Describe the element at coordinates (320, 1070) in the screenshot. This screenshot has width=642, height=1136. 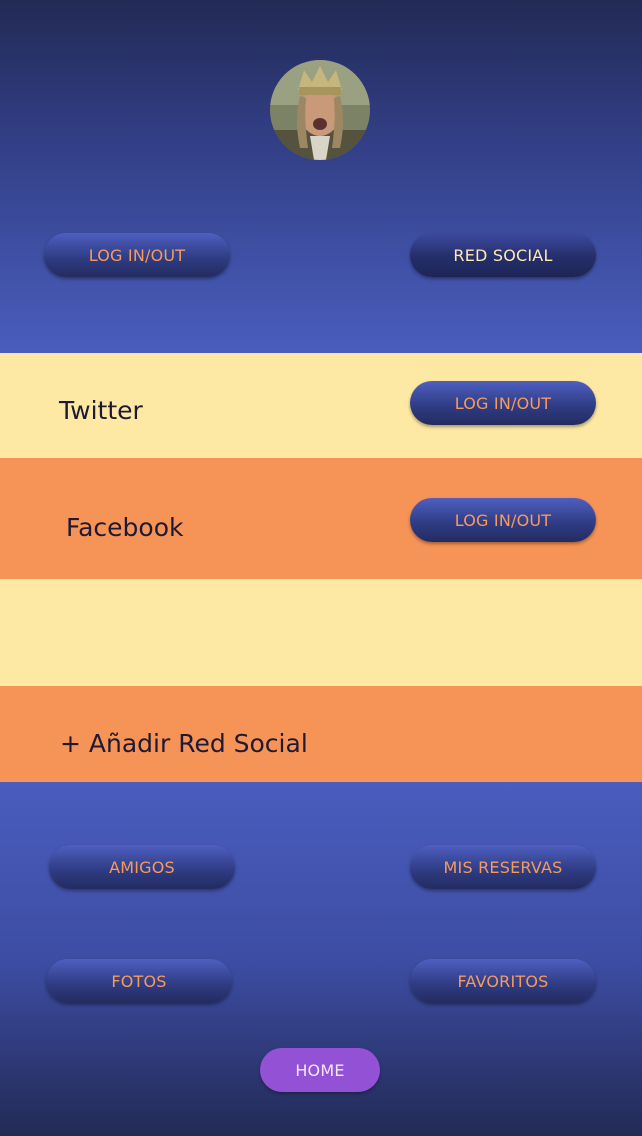
I see `home-button: HOME` at that location.